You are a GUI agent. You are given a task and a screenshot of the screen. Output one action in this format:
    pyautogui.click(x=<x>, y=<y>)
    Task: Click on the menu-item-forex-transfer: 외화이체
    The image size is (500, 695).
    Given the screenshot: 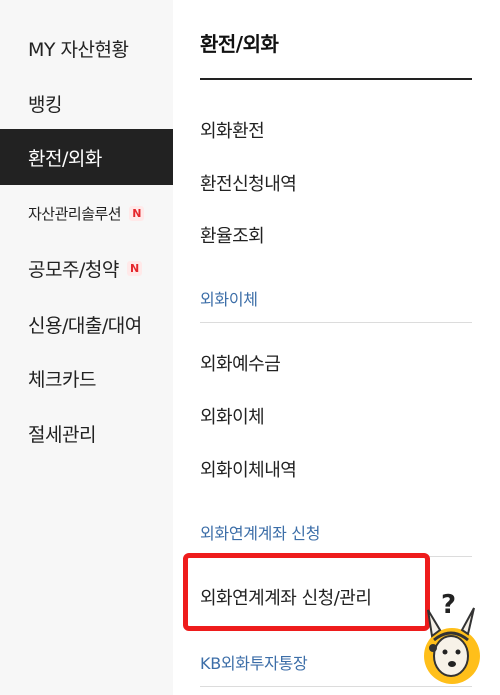 What is the action you would take?
    pyautogui.click(x=232, y=416)
    